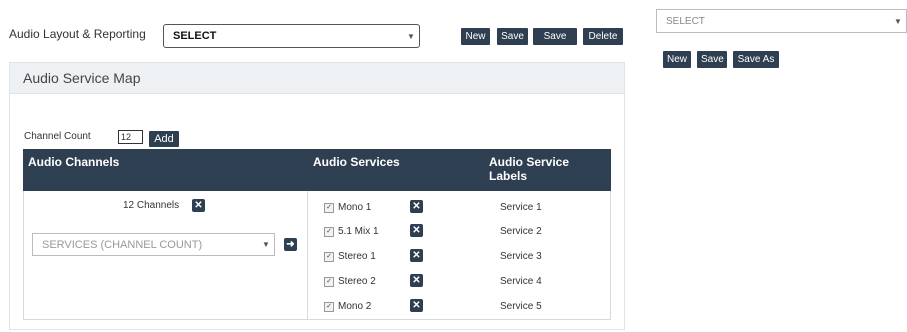 The image size is (907, 332). I want to click on table-border-left, so click(23, 255).